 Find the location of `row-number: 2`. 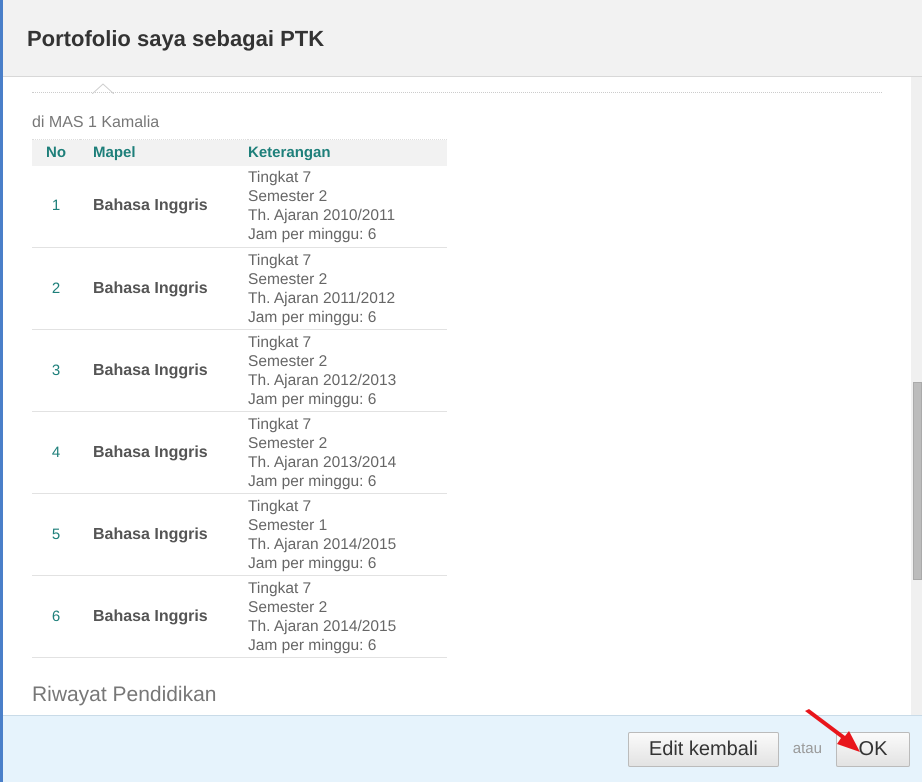

row-number: 2 is located at coordinates (56, 288).